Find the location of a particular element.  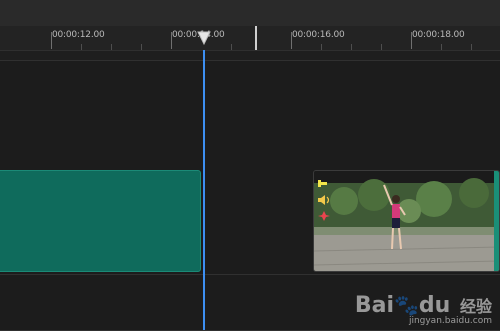

watermark-logo: Bai🐾du is located at coordinates (406, 305).